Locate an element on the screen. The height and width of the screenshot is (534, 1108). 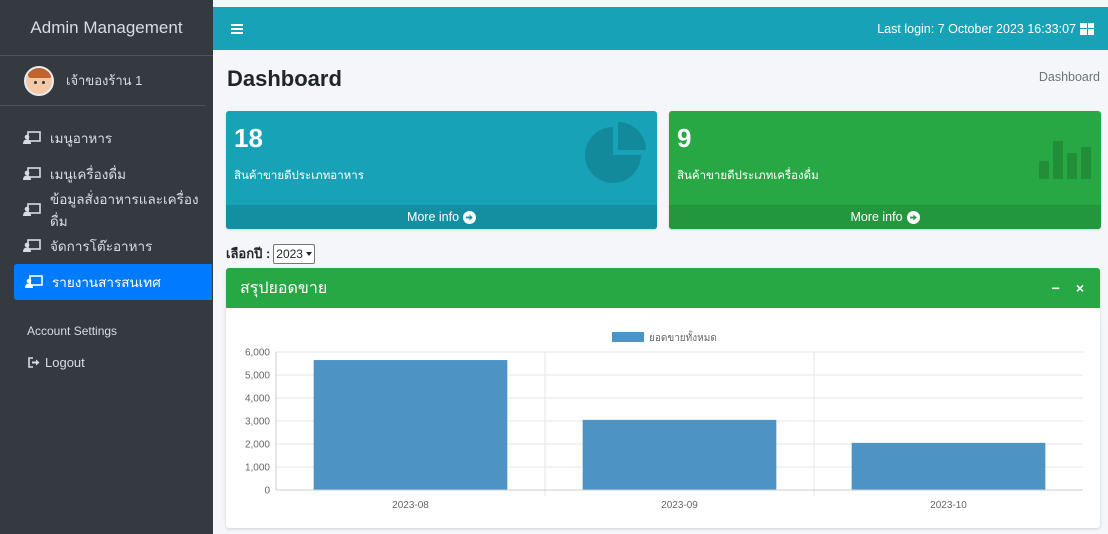
drink-bestseller-box: 9 สินค้าขายดีประเภทเครื่องดื่ม More info is located at coordinates (885, 170).